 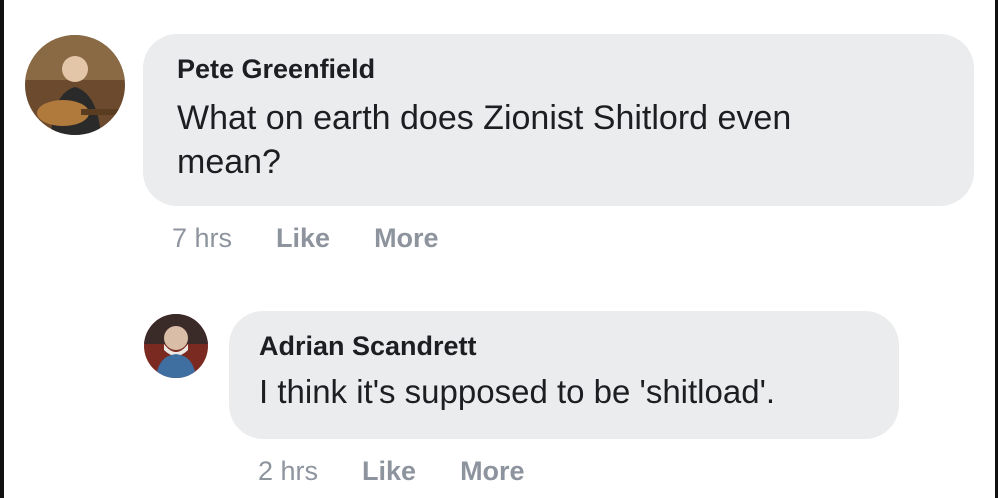 I want to click on frame-edge-left, so click(x=2, y=249).